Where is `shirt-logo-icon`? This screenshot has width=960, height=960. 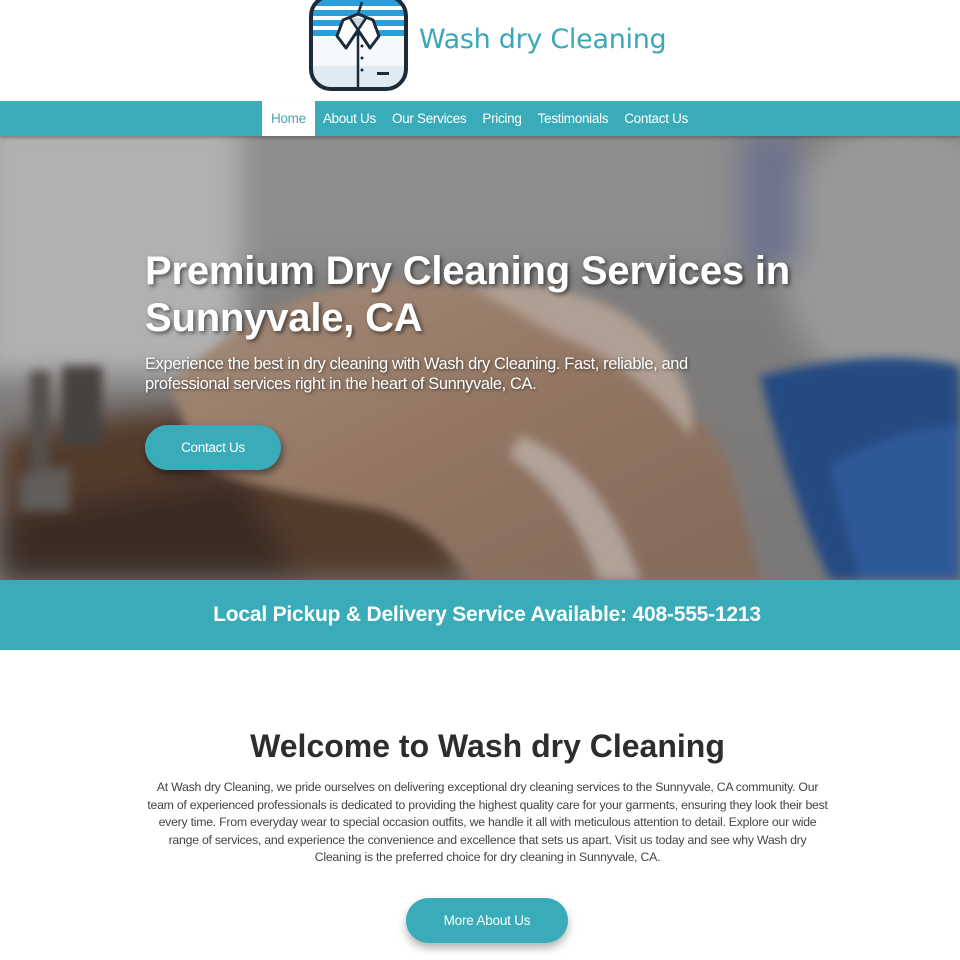 shirt-logo-icon is located at coordinates (358, 46).